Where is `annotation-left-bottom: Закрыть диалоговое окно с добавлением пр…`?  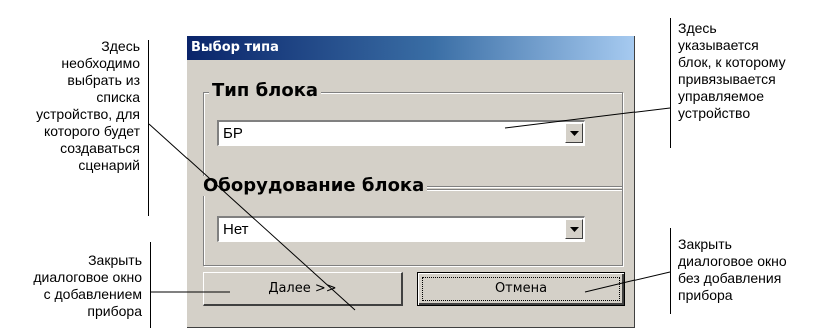 annotation-left-bottom: Закрыть диалоговое окно с добавлением пр… is located at coordinates (87, 285).